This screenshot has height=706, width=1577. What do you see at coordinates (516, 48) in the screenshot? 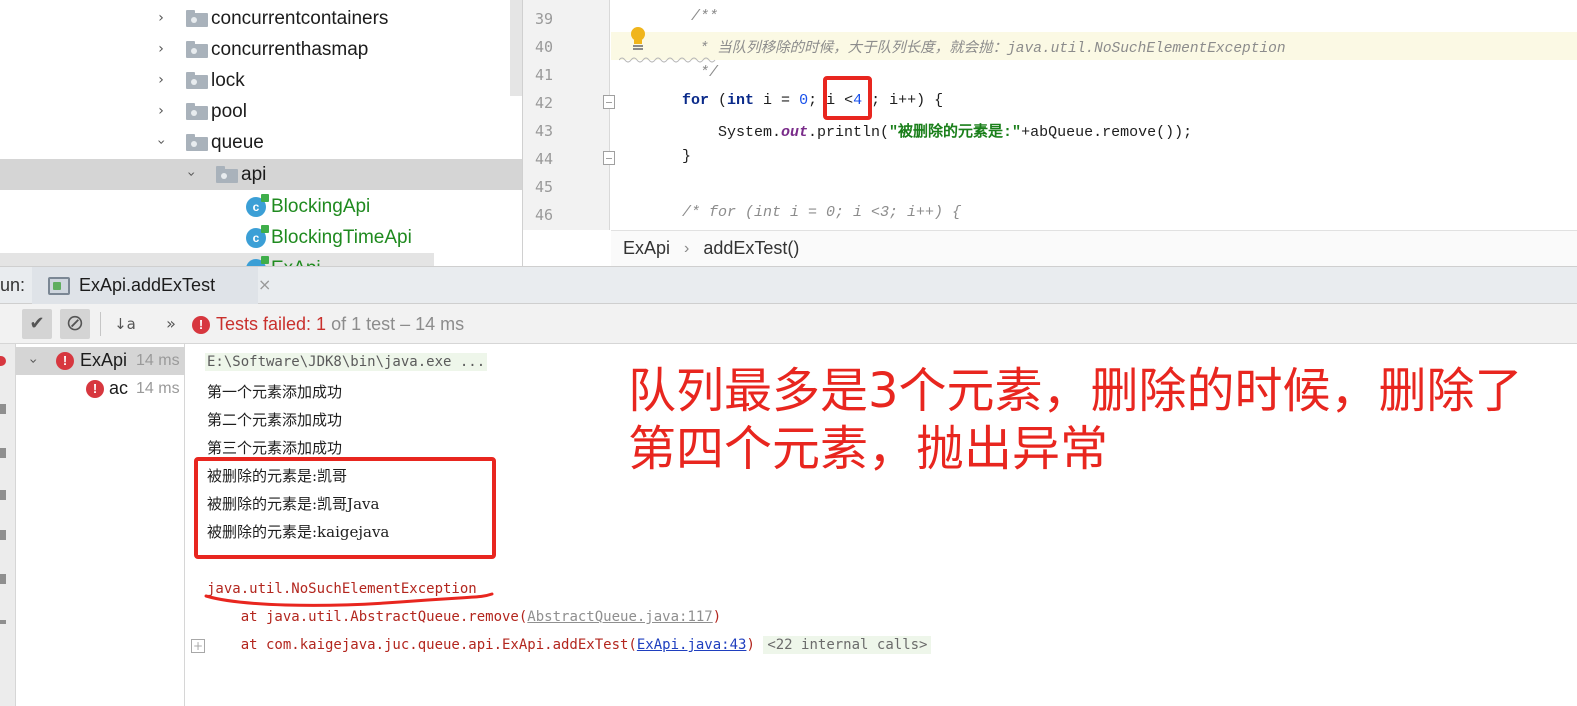
I see `tree-scrollbar` at bounding box center [516, 48].